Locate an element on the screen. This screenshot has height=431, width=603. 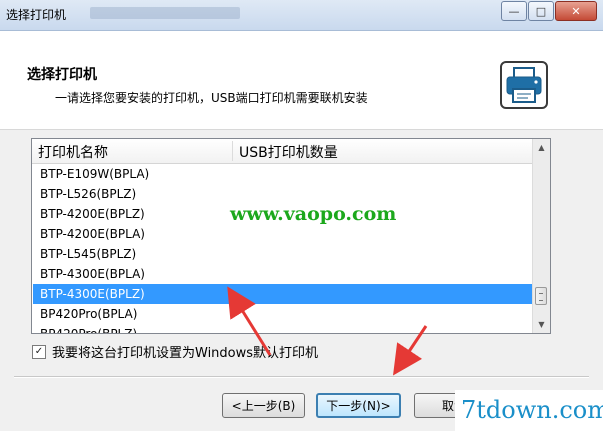
scroll-up-arrow-icon: ▲ is located at coordinates (541, 147).